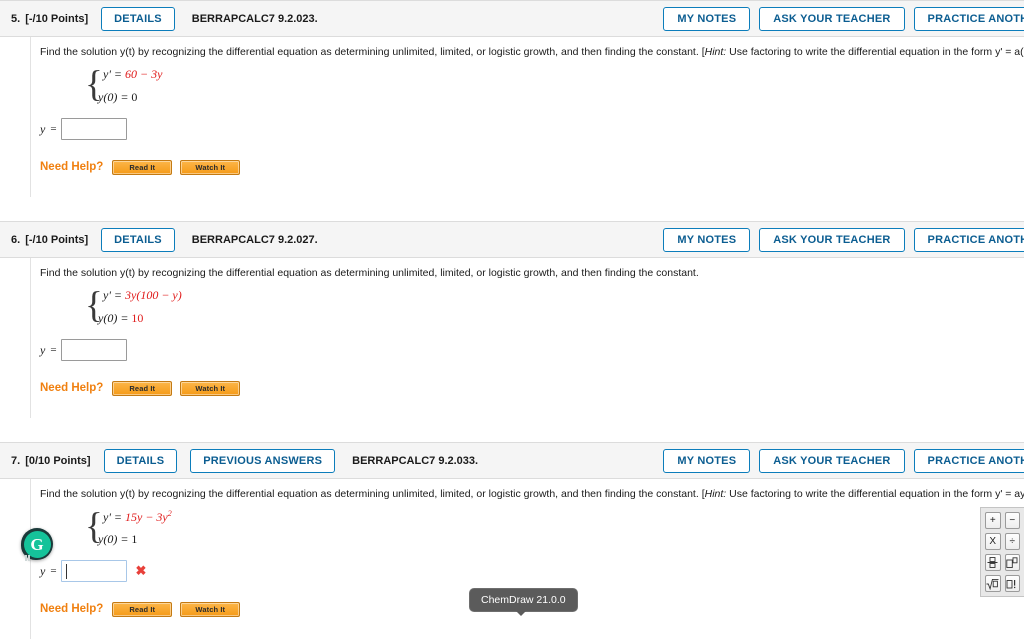  I want to click on math-keypad: + − X ÷, so click(1002, 552).